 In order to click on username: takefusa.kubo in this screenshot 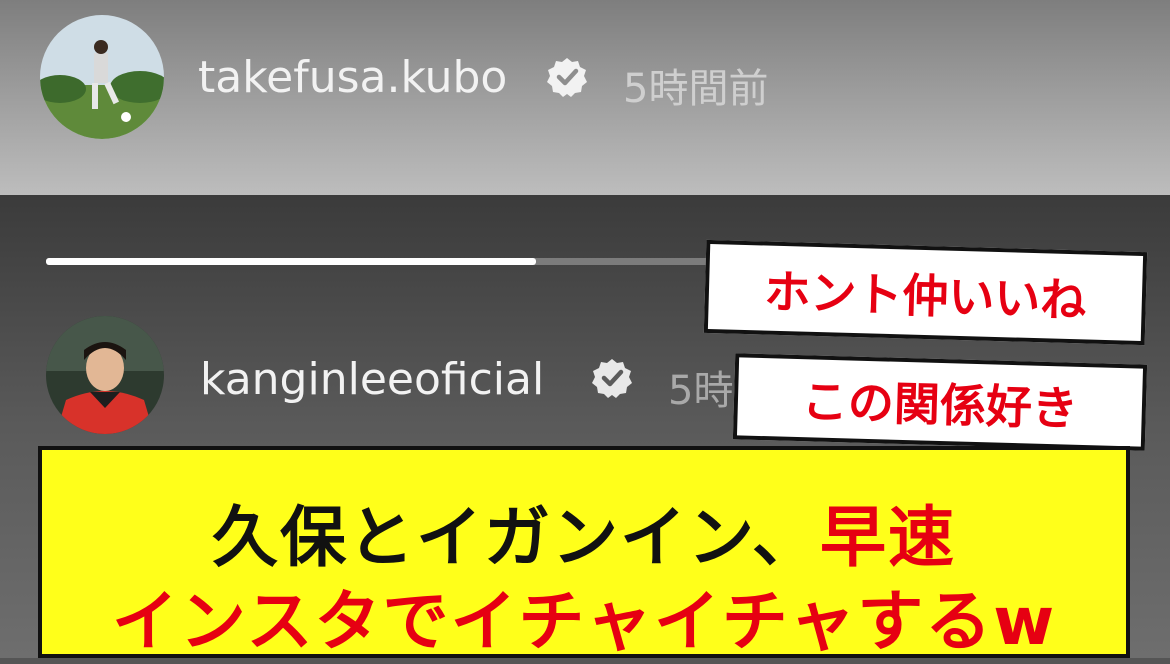, I will do `click(352, 77)`.